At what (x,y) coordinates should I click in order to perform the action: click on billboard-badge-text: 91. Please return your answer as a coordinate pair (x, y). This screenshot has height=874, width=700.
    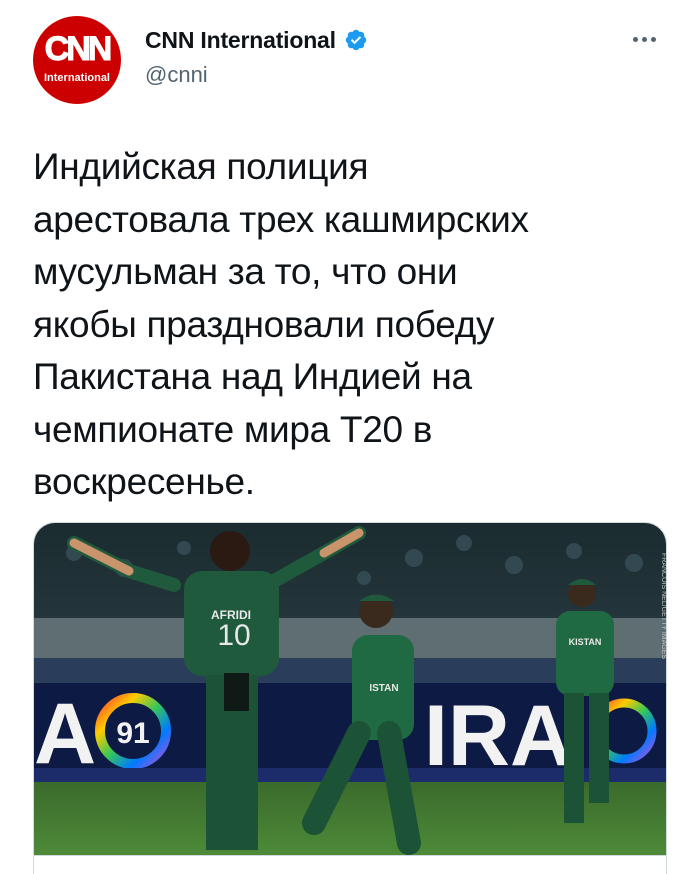
    Looking at the image, I should click on (132, 733).